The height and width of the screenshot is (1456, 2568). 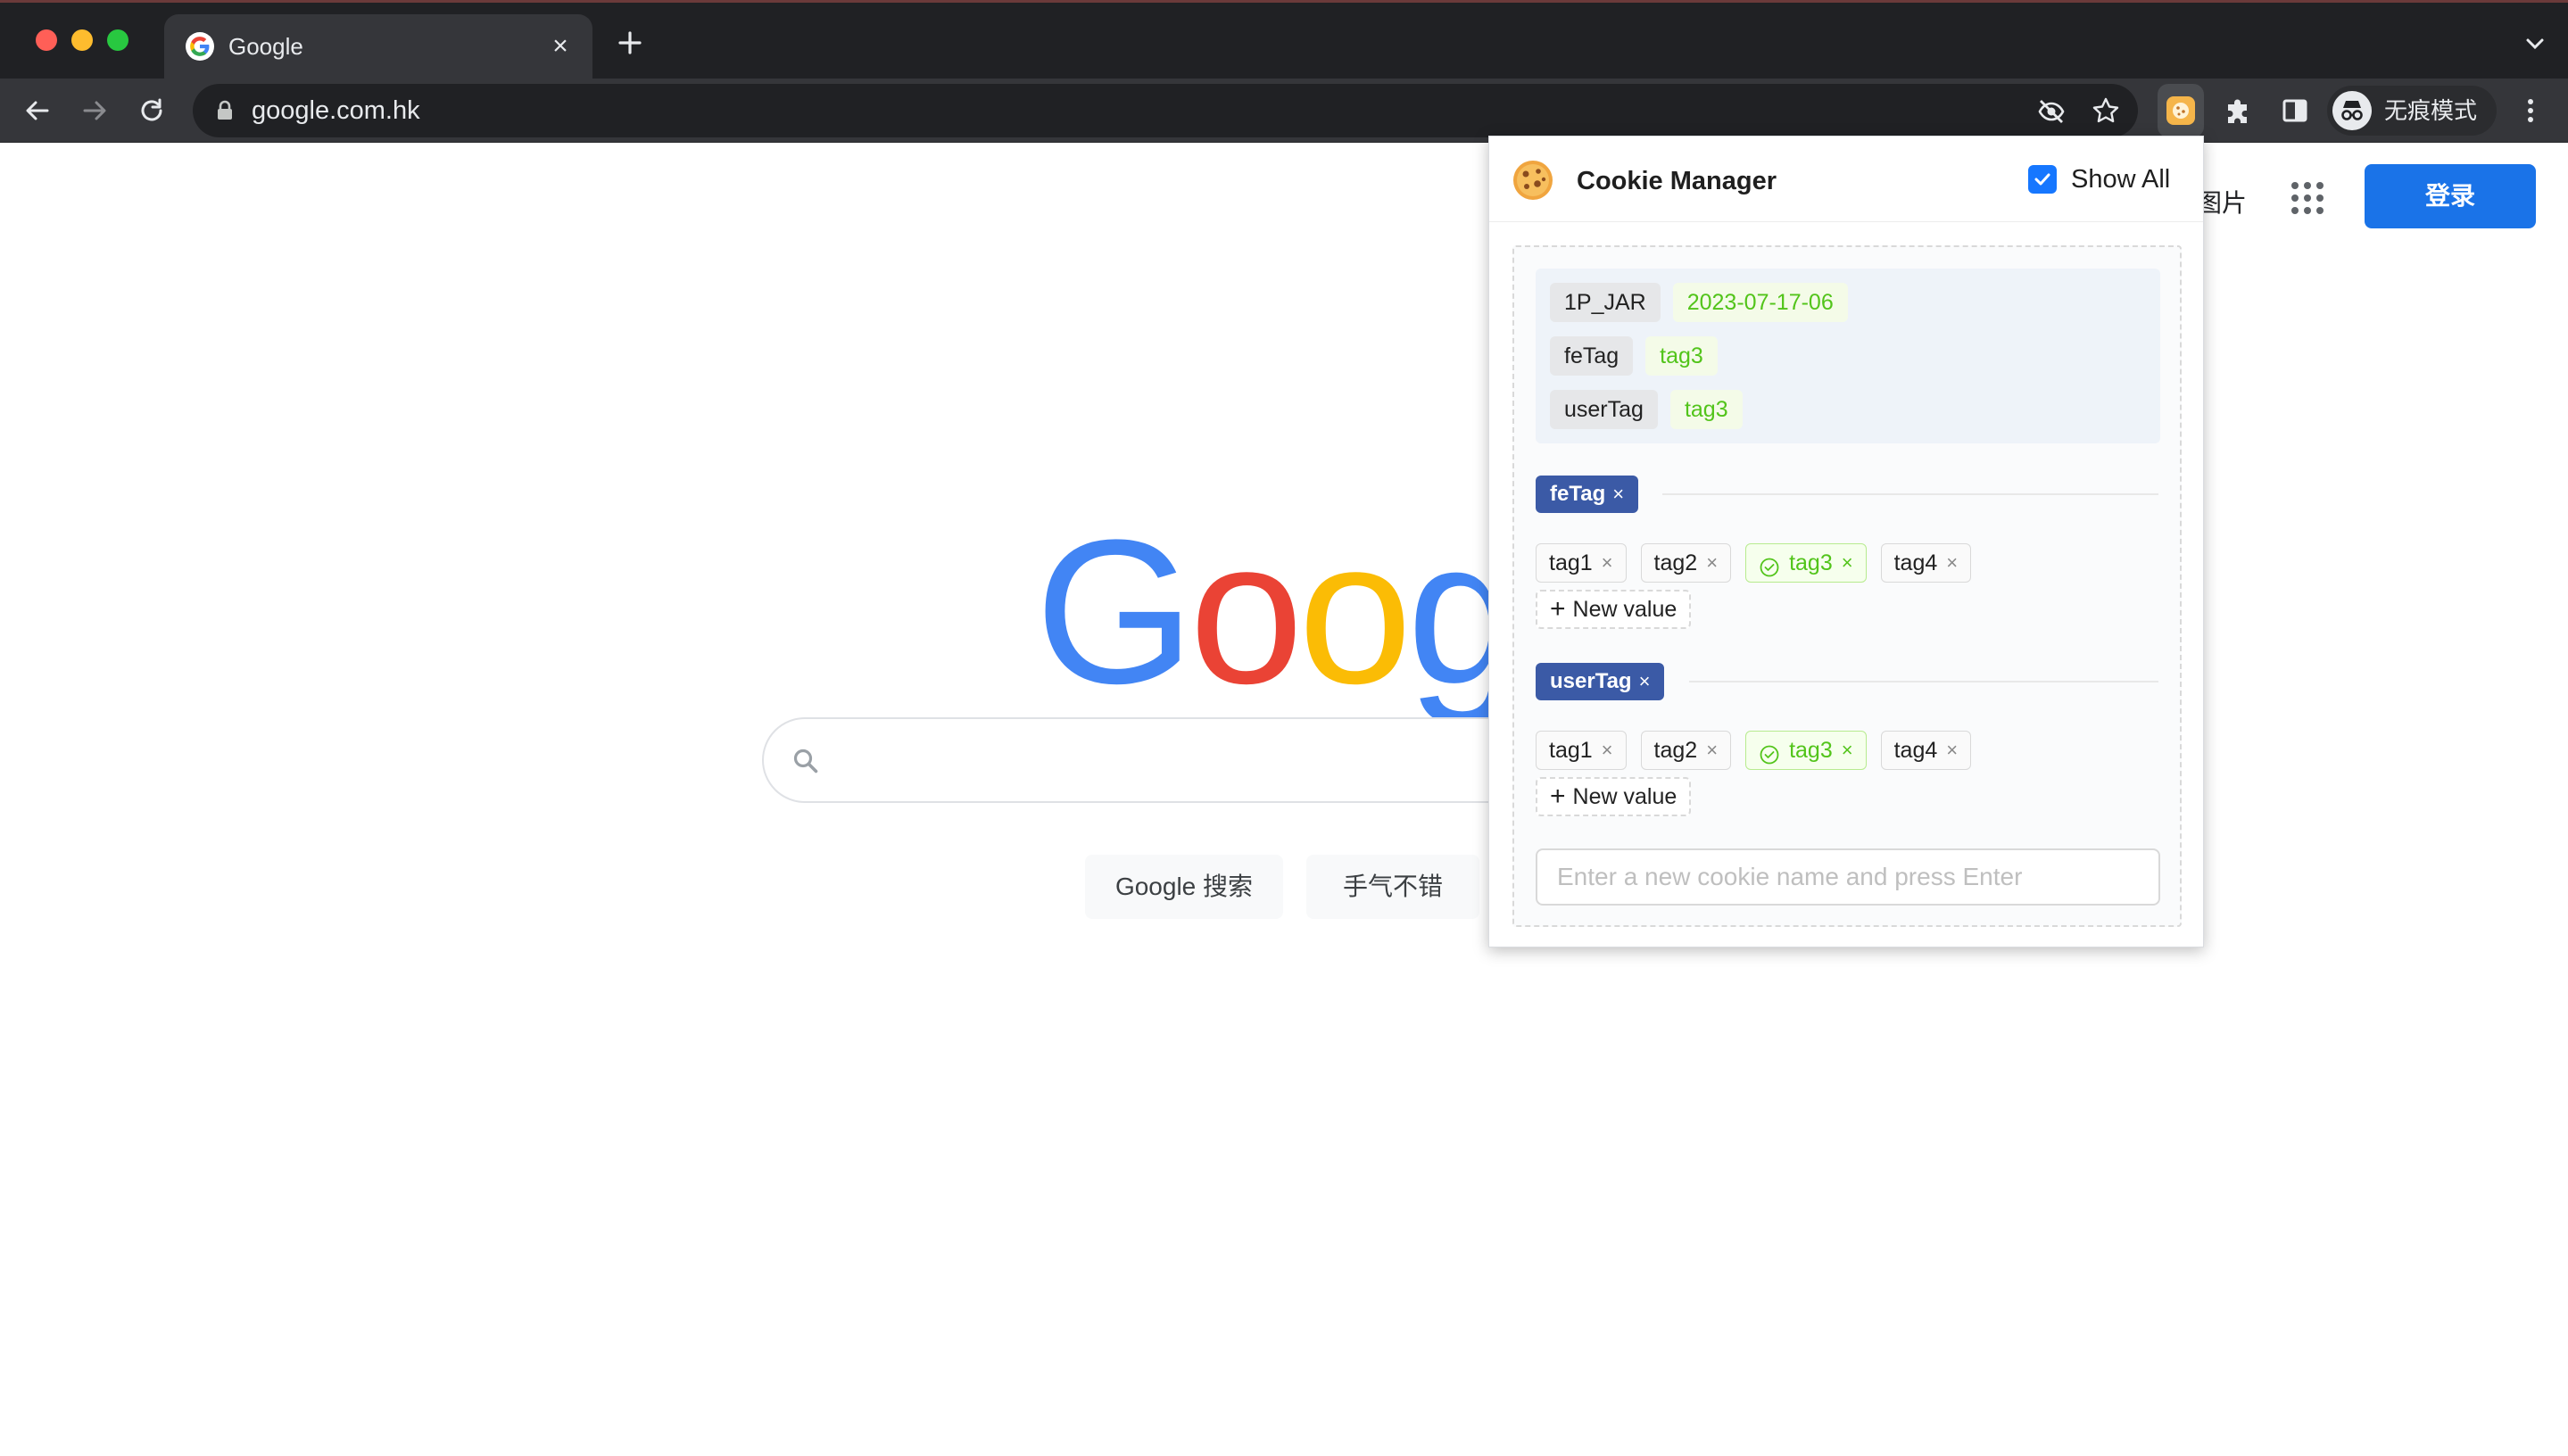 I want to click on cookie-name: feTag, so click(x=1592, y=356).